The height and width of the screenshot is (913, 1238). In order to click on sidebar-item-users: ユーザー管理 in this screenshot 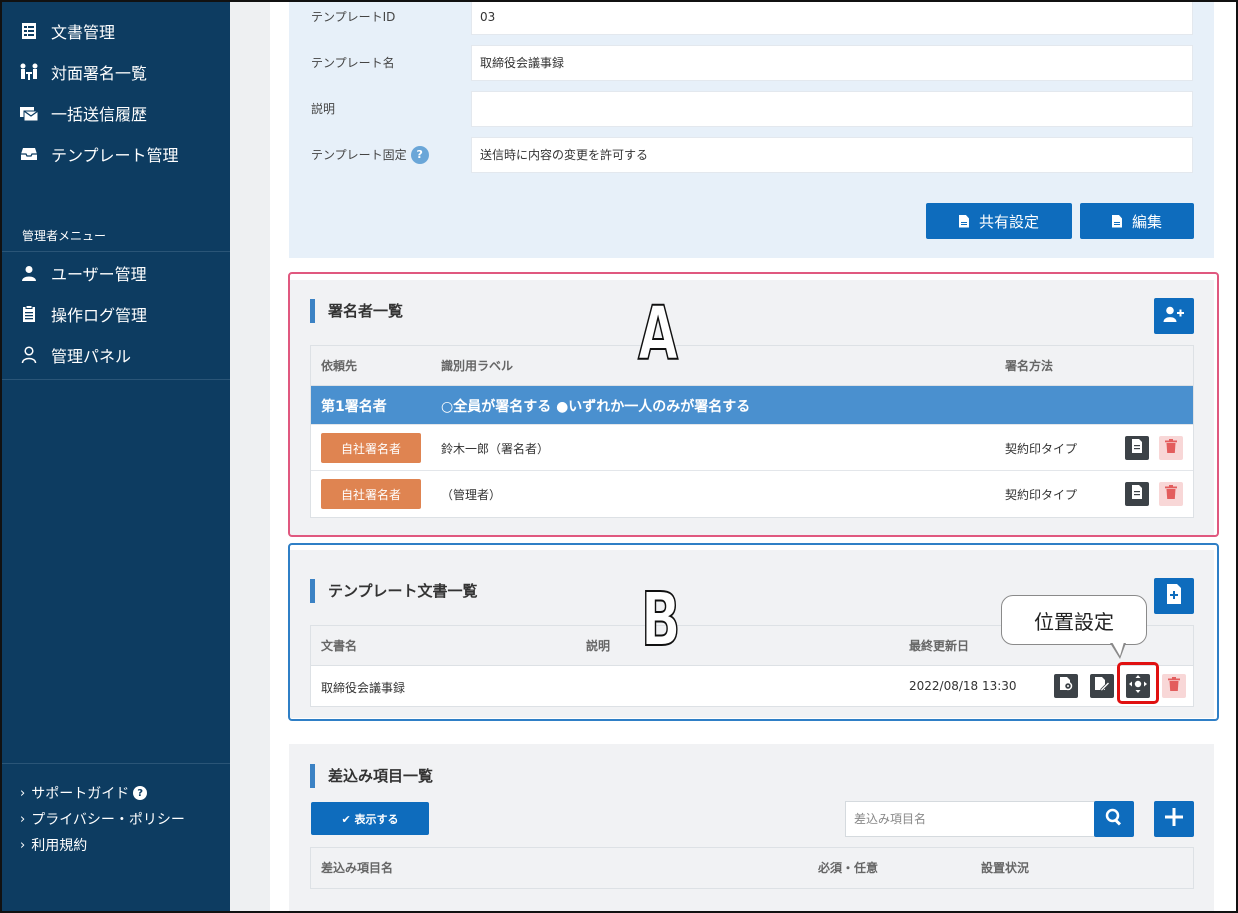, I will do `click(116, 272)`.